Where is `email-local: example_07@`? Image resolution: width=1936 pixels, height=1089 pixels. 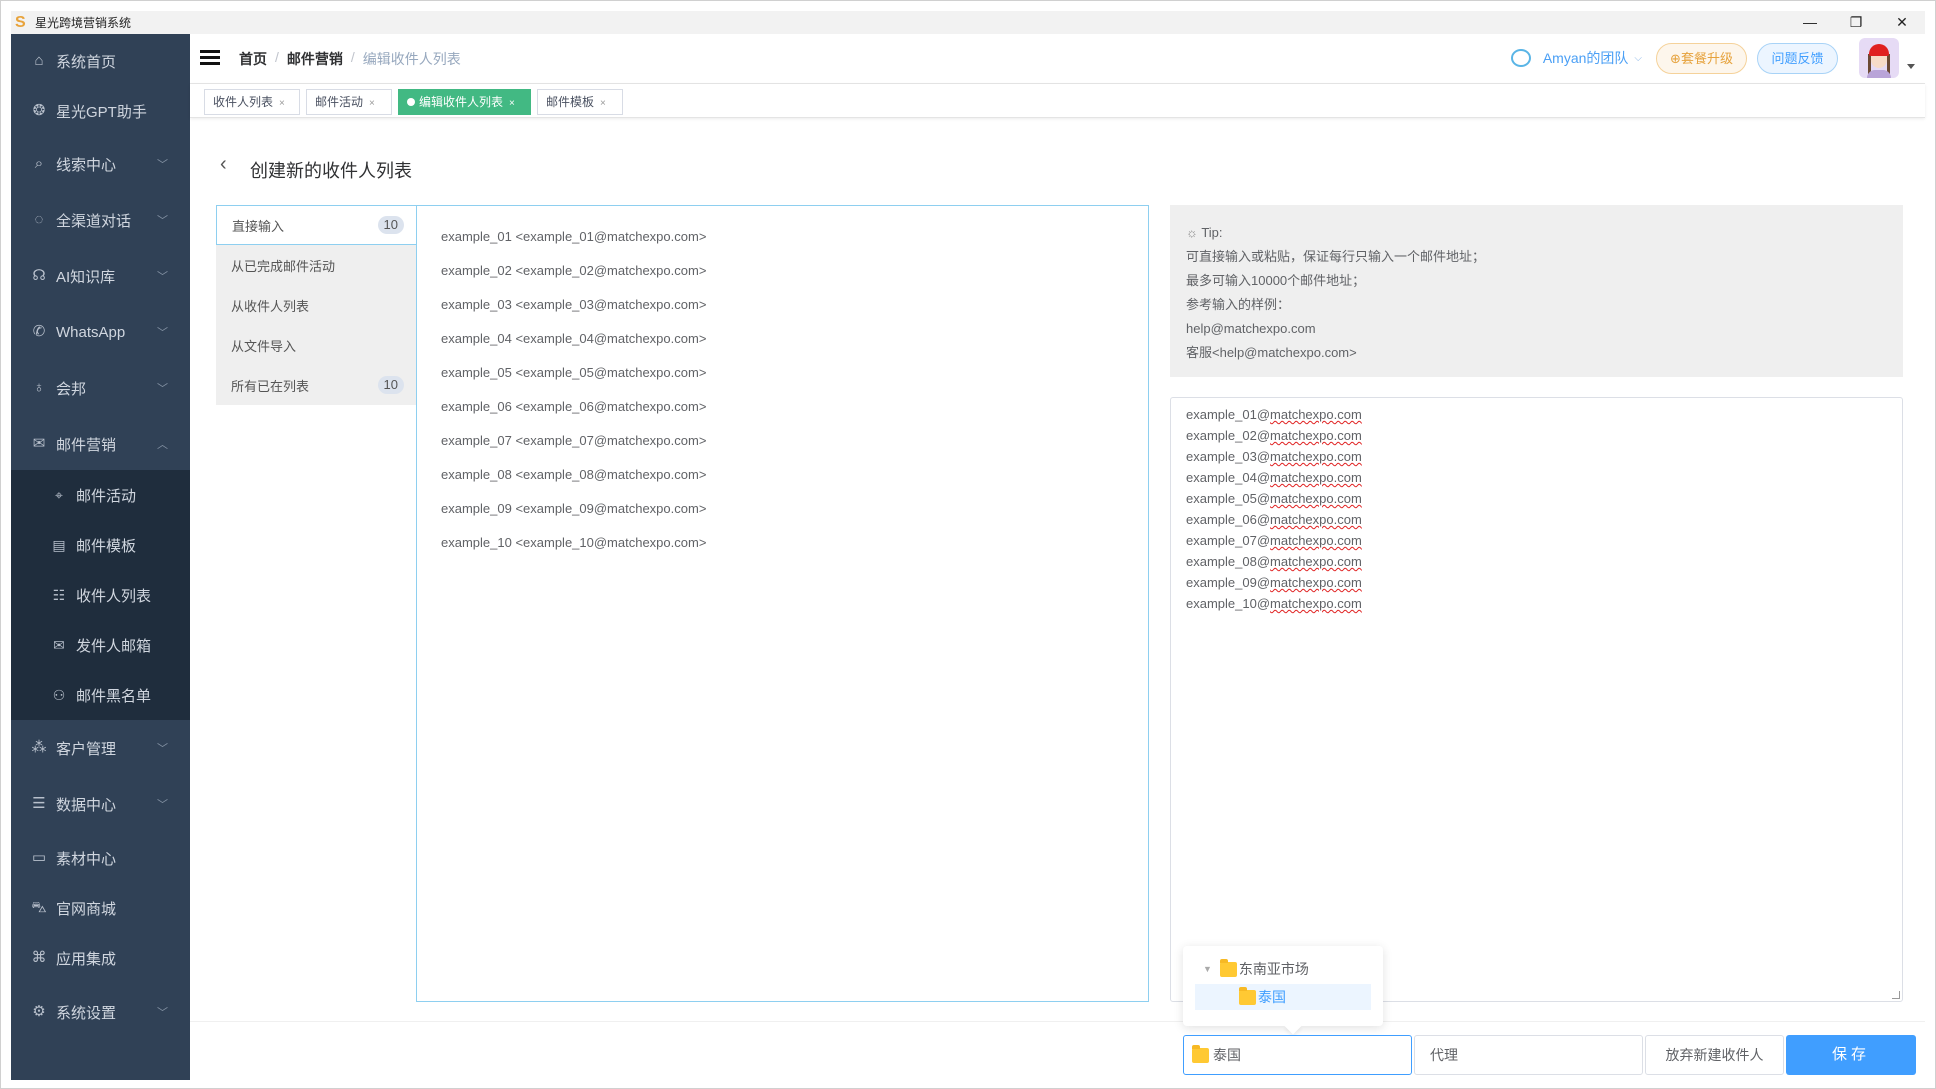 email-local: example_07@ is located at coordinates (1228, 540).